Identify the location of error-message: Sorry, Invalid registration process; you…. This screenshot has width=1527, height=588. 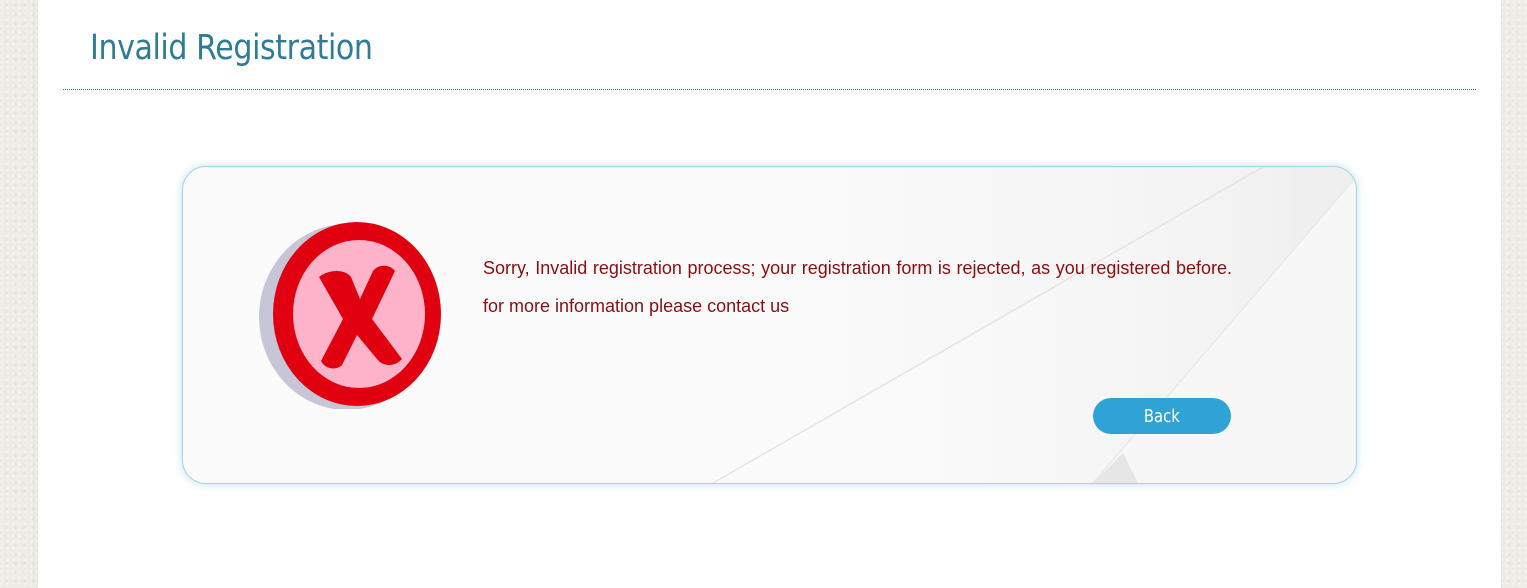
(857, 287).